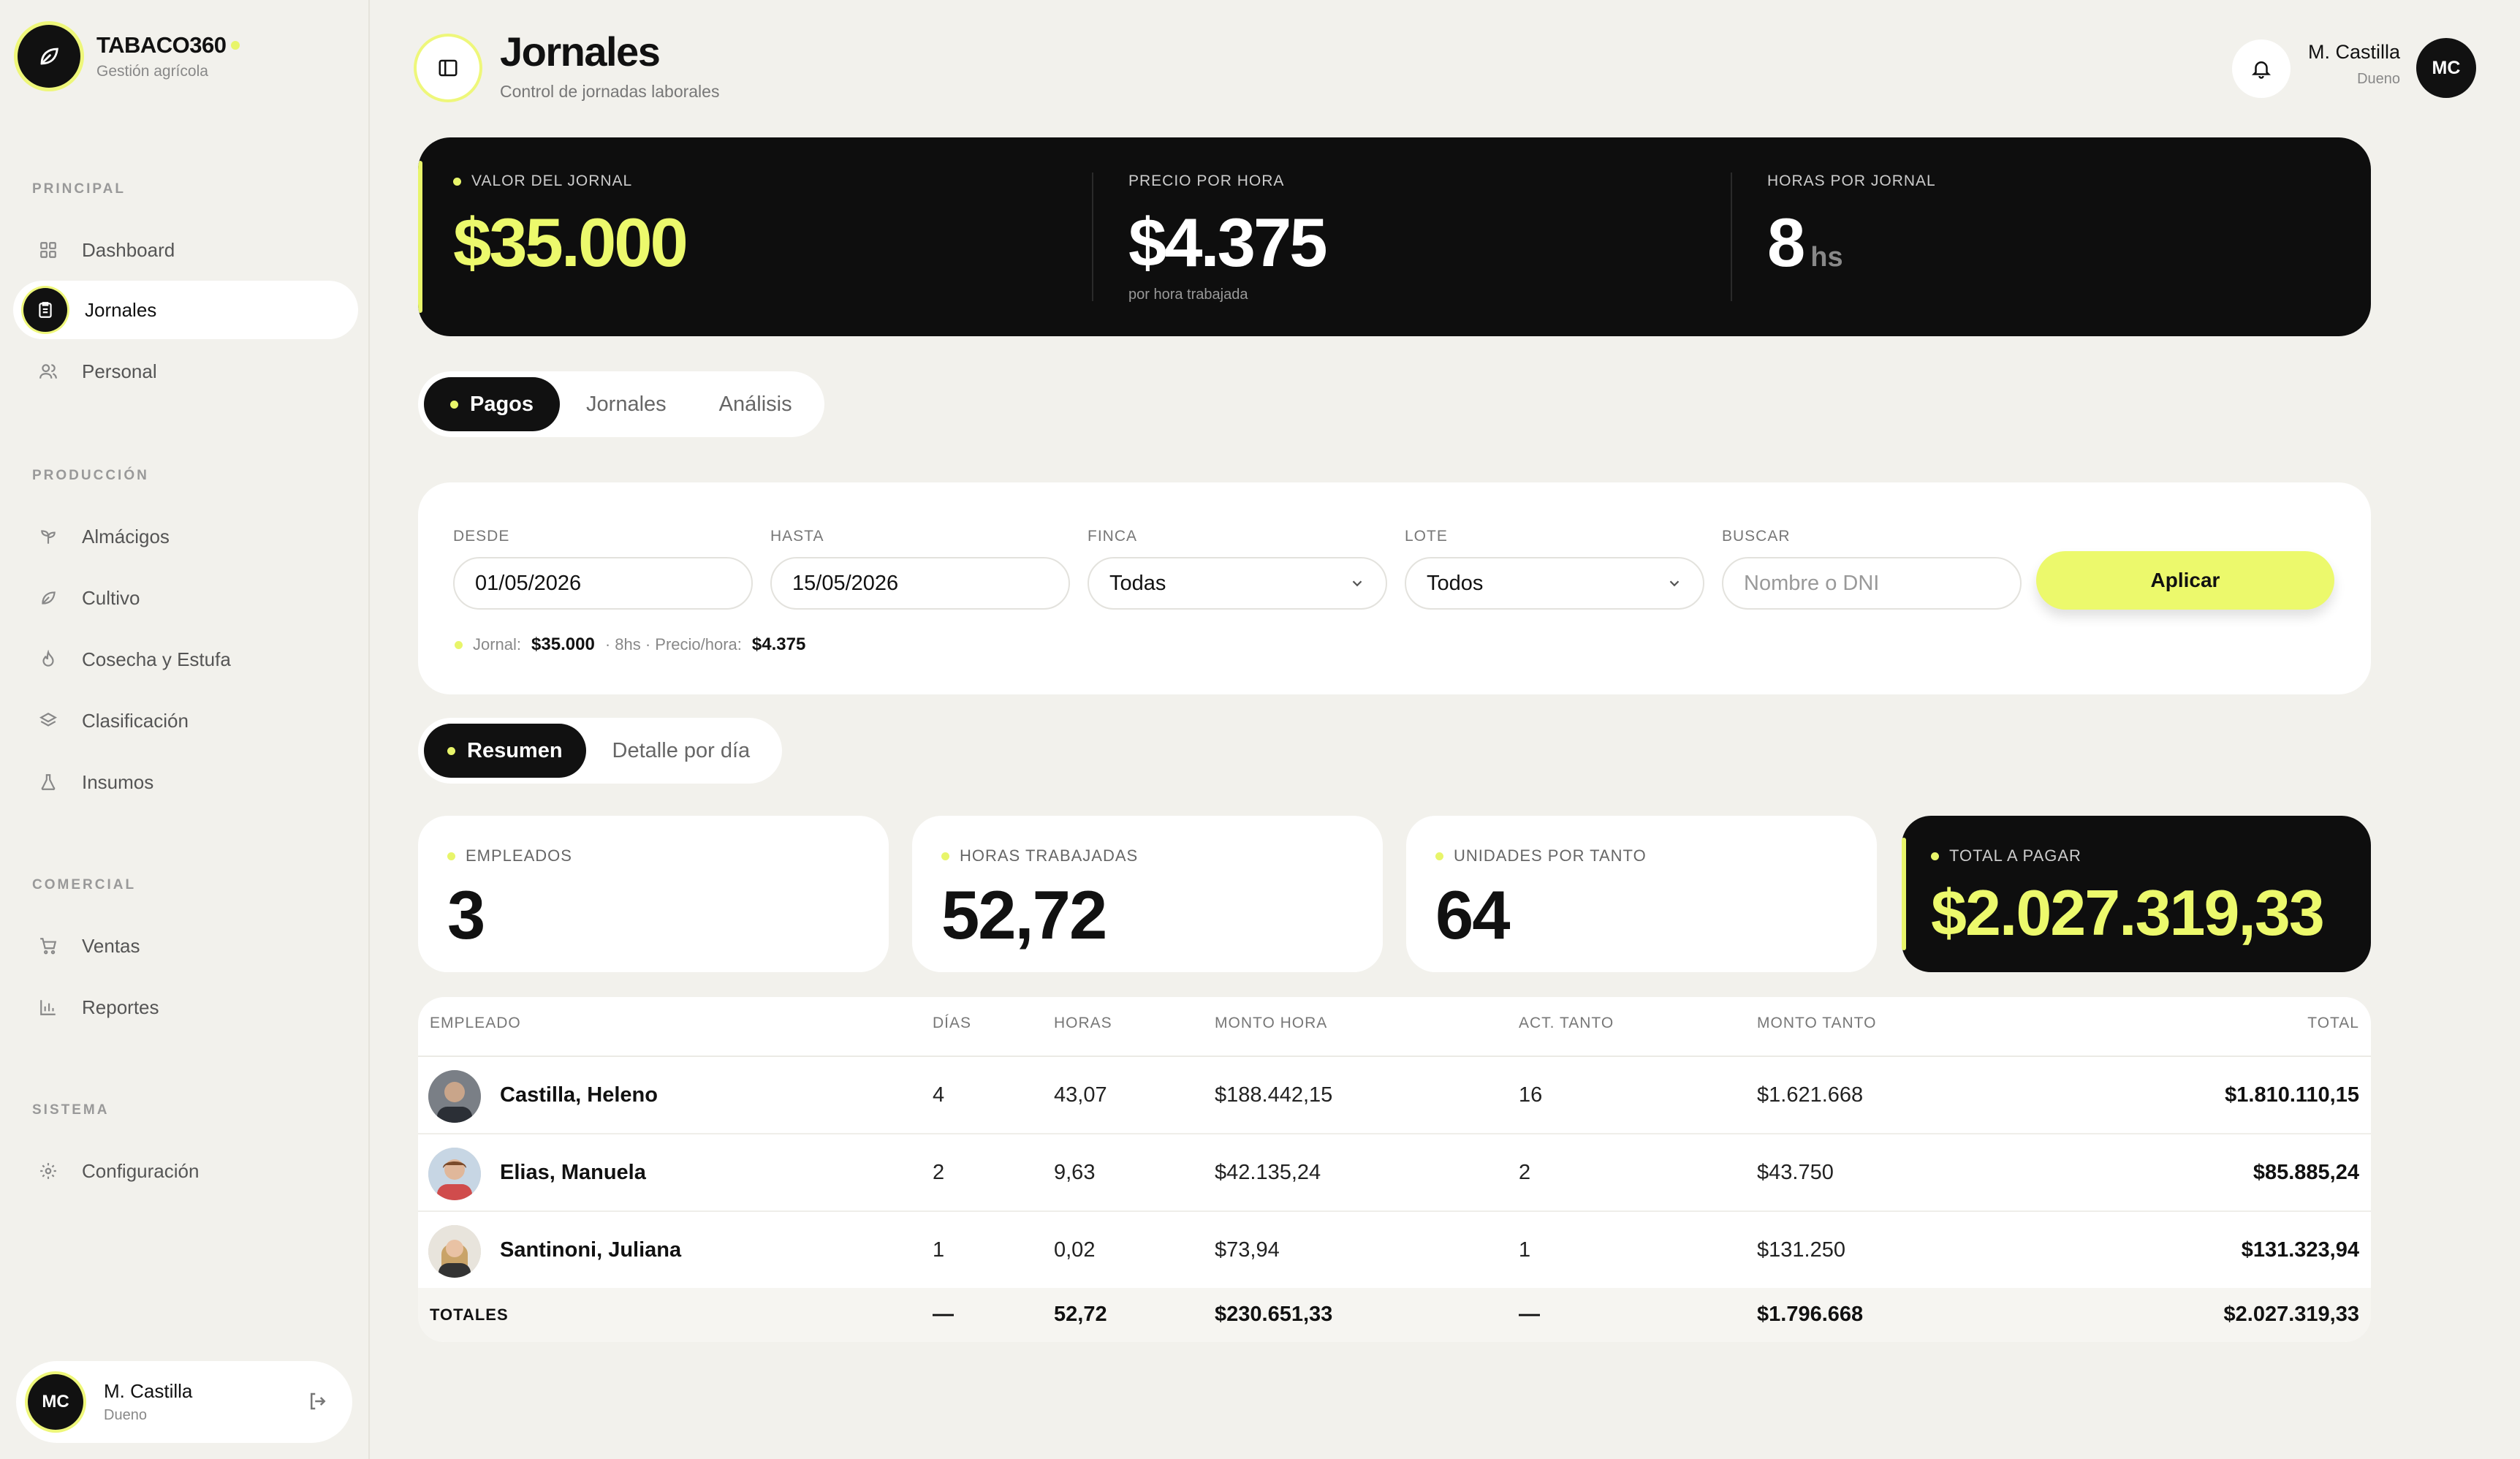 This screenshot has width=2520, height=1459. Describe the element at coordinates (48, 1171) in the screenshot. I see `gear-icon` at that location.